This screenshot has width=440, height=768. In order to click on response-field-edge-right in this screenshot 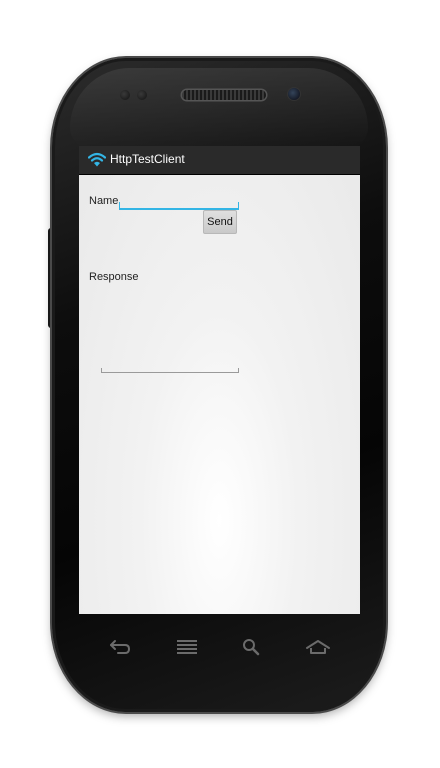, I will do `click(238, 370)`.